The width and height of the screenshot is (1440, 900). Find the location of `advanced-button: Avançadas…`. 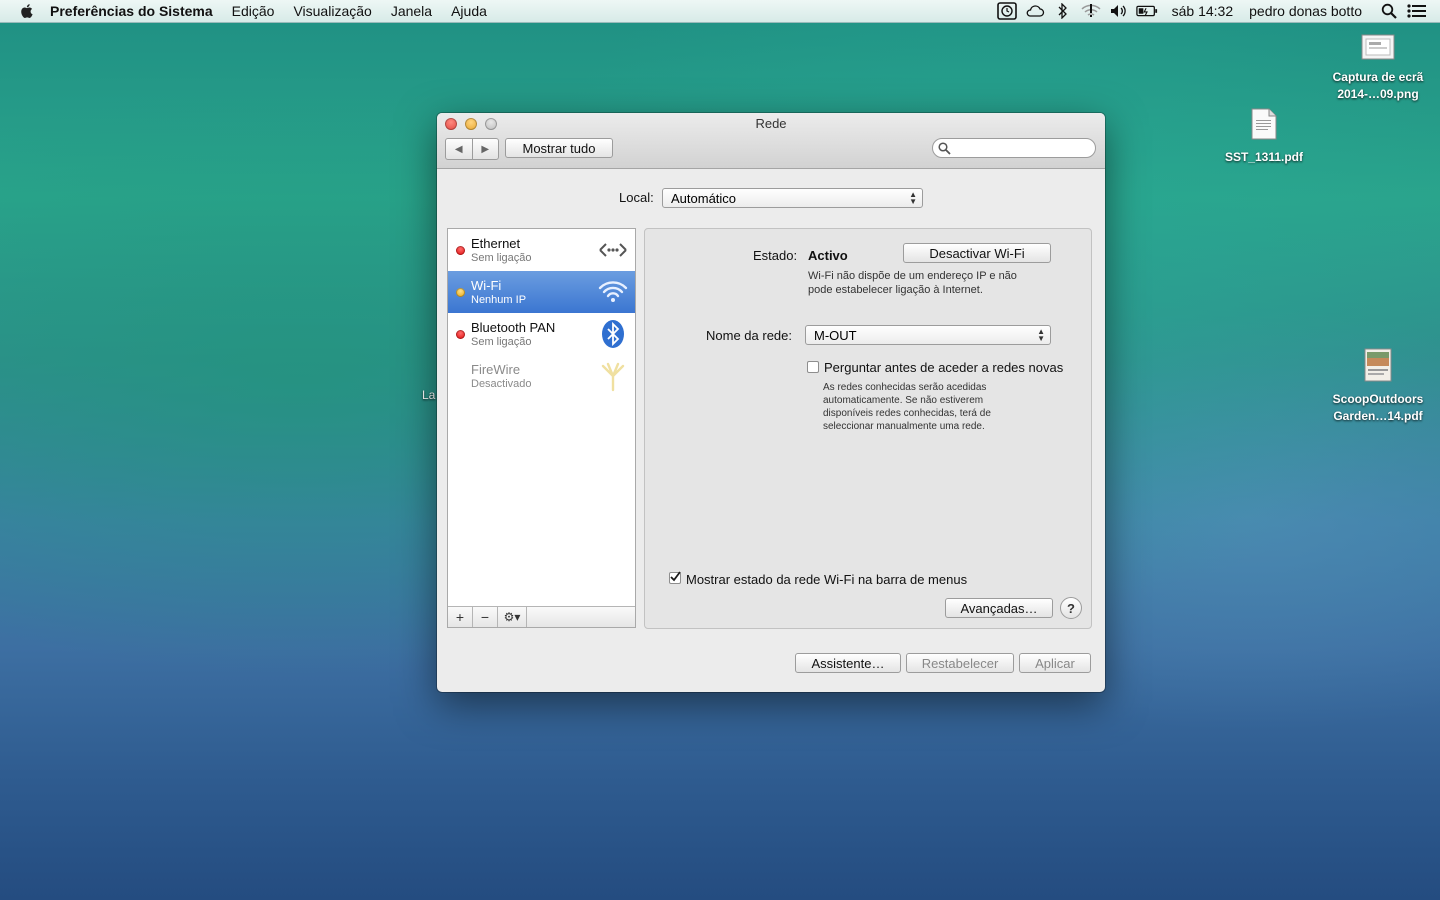

advanced-button: Avançadas… is located at coordinates (999, 608).